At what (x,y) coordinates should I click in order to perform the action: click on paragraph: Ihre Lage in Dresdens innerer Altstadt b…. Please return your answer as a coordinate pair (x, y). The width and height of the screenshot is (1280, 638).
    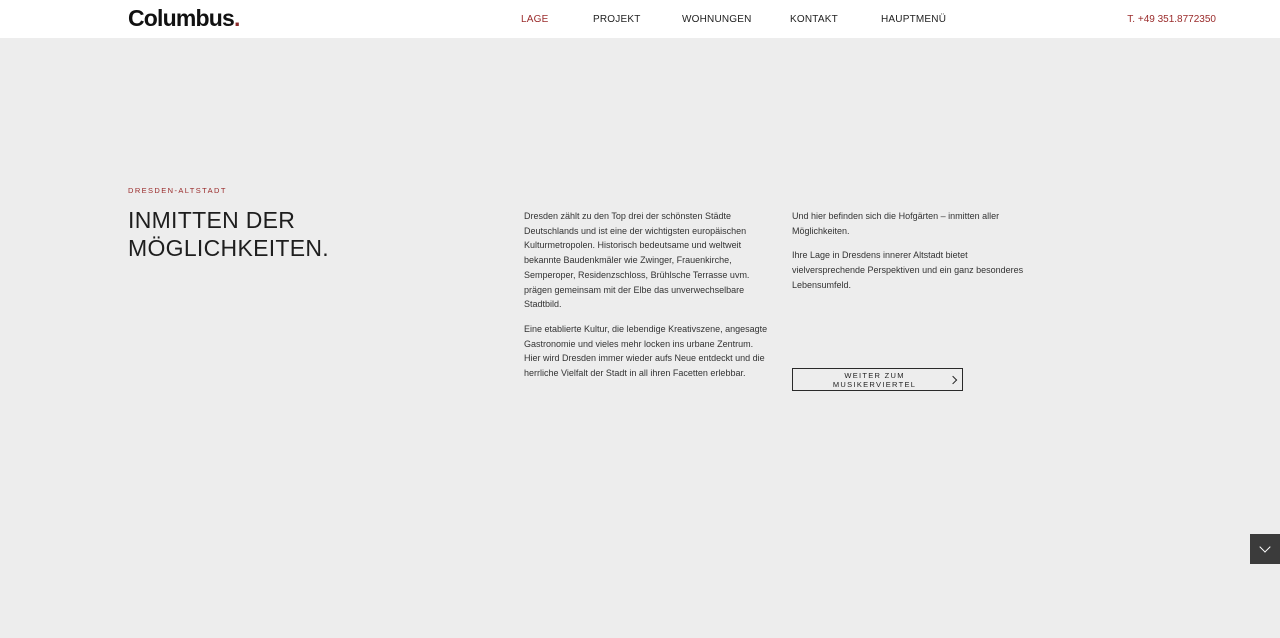
    Looking at the image, I should click on (908, 270).